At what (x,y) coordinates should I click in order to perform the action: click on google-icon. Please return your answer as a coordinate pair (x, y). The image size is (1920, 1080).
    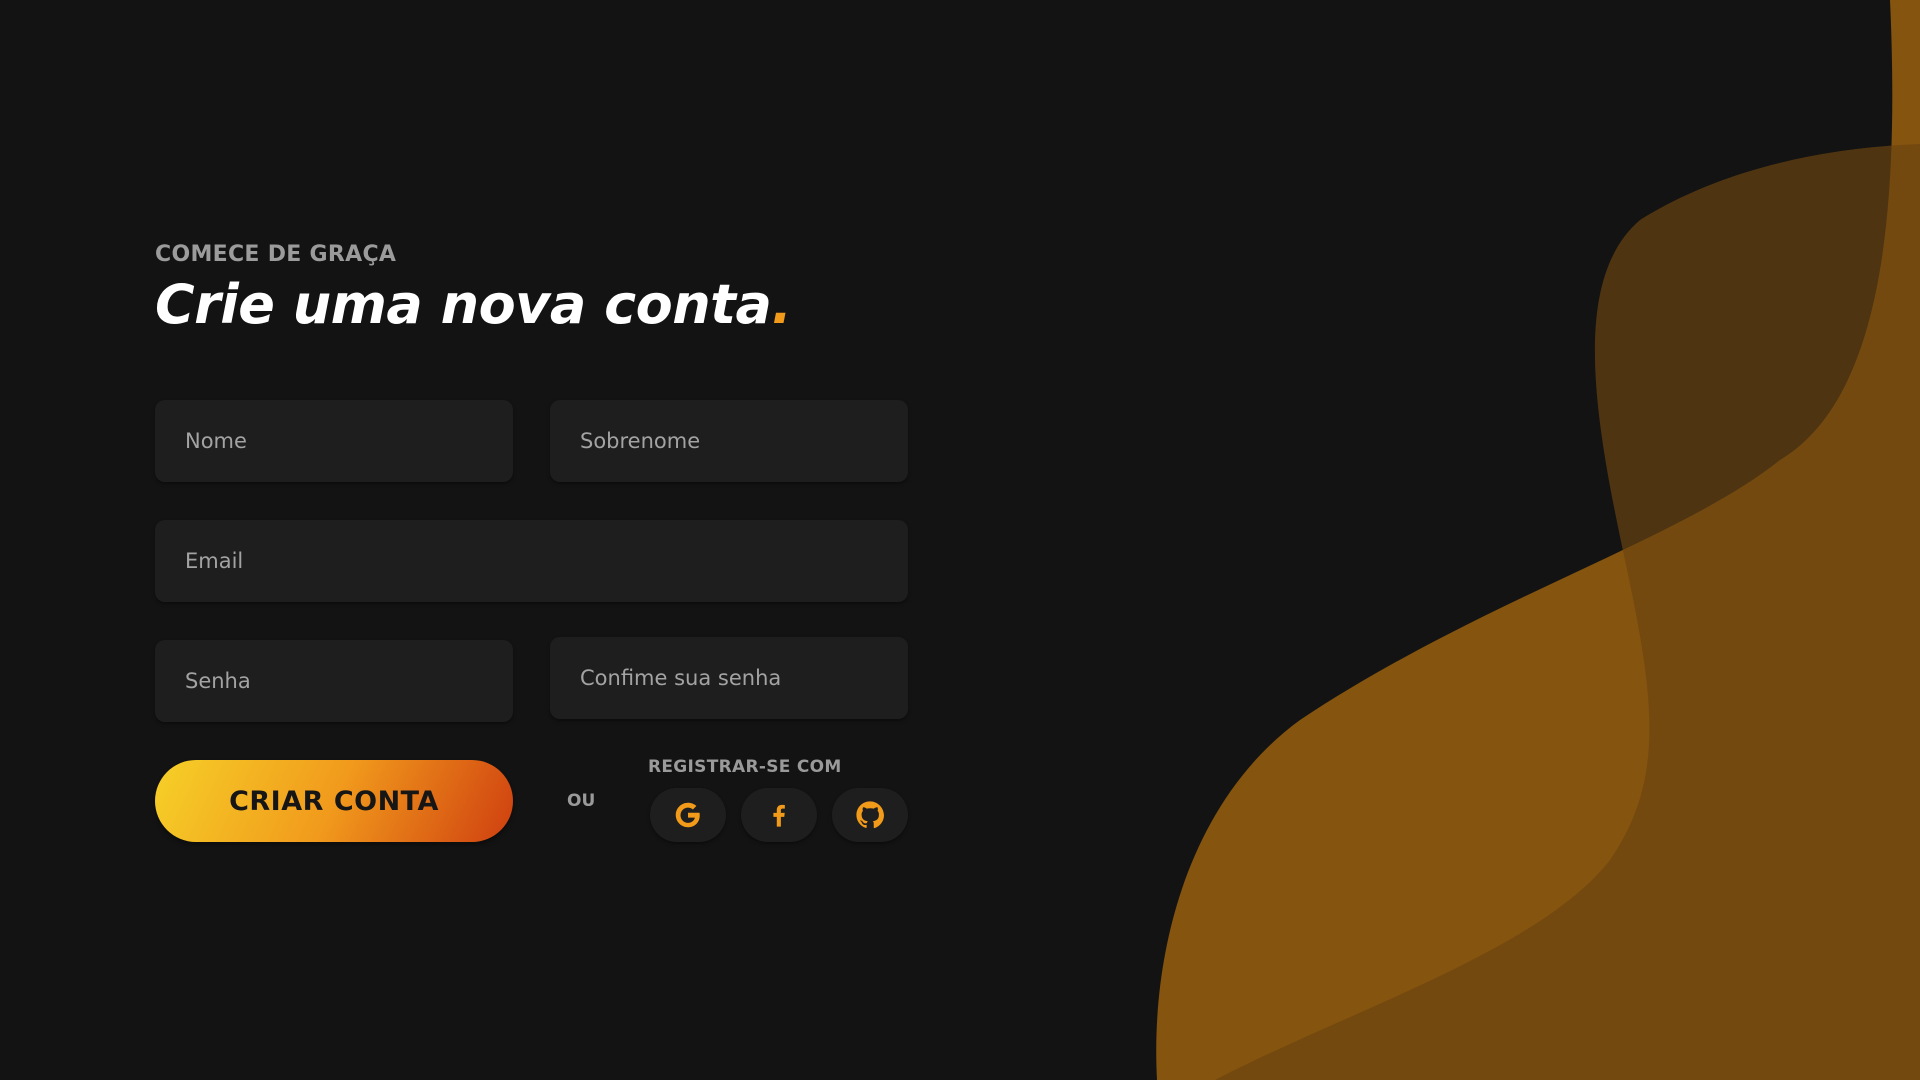
    Looking at the image, I should click on (687, 815).